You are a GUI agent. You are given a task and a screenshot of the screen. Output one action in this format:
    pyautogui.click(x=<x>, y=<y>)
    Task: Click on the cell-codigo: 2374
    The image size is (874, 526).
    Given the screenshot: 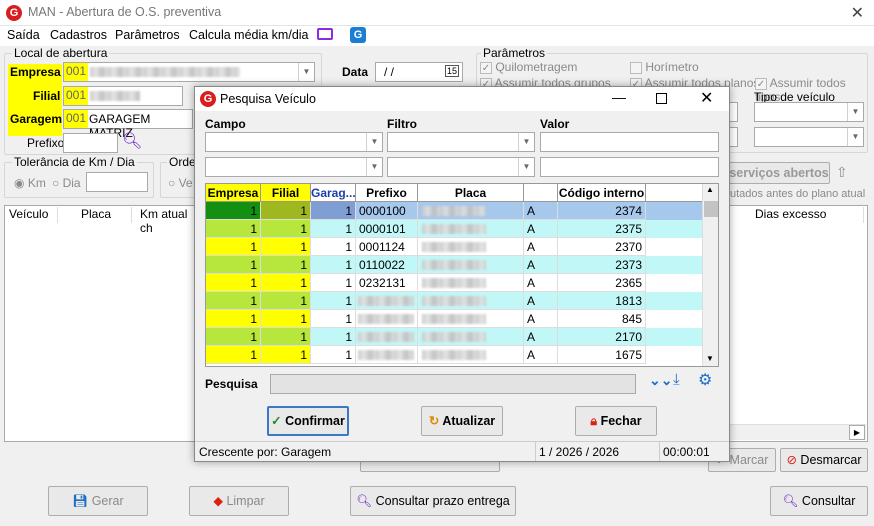 What is the action you would take?
    pyautogui.click(x=602, y=211)
    